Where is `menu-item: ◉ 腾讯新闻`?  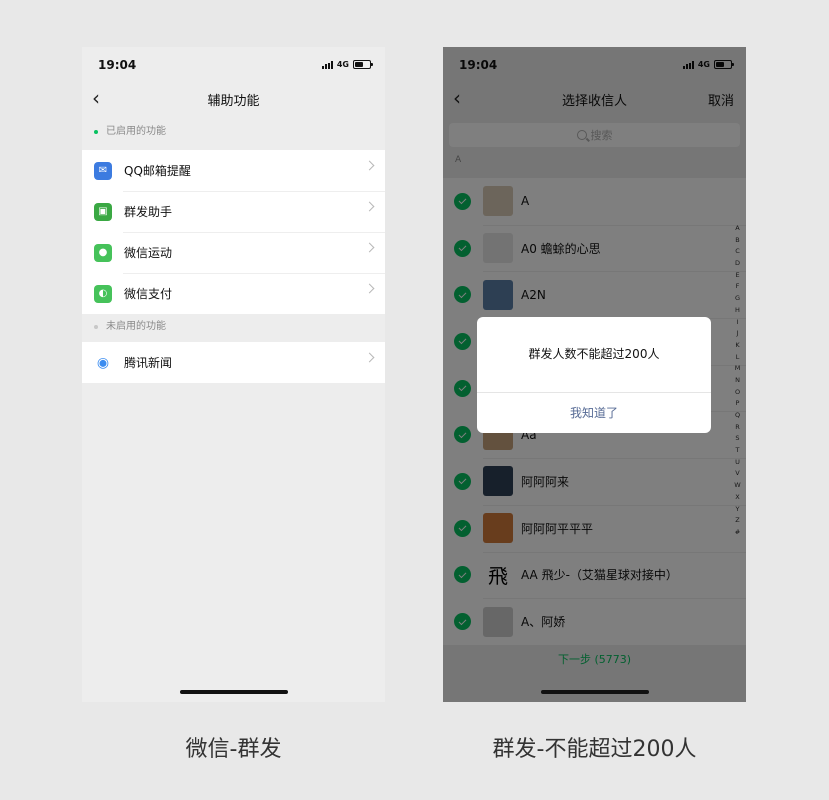
menu-item: ◉ 腾讯新闻 is located at coordinates (233, 362).